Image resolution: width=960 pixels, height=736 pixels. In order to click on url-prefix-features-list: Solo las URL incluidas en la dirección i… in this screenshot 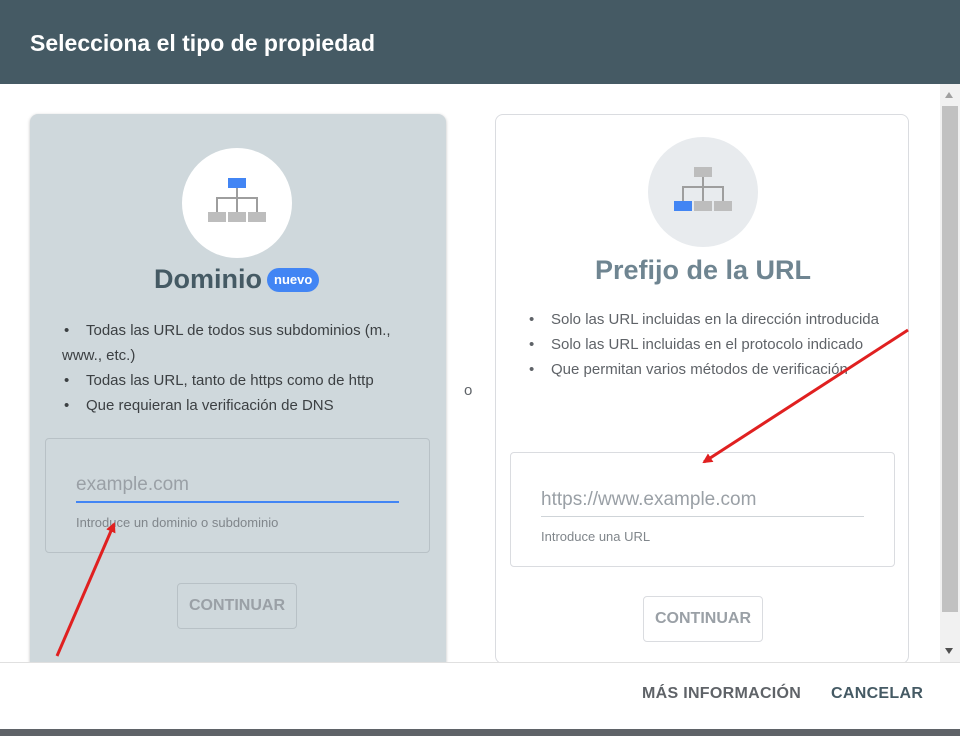, I will do `click(712, 344)`.